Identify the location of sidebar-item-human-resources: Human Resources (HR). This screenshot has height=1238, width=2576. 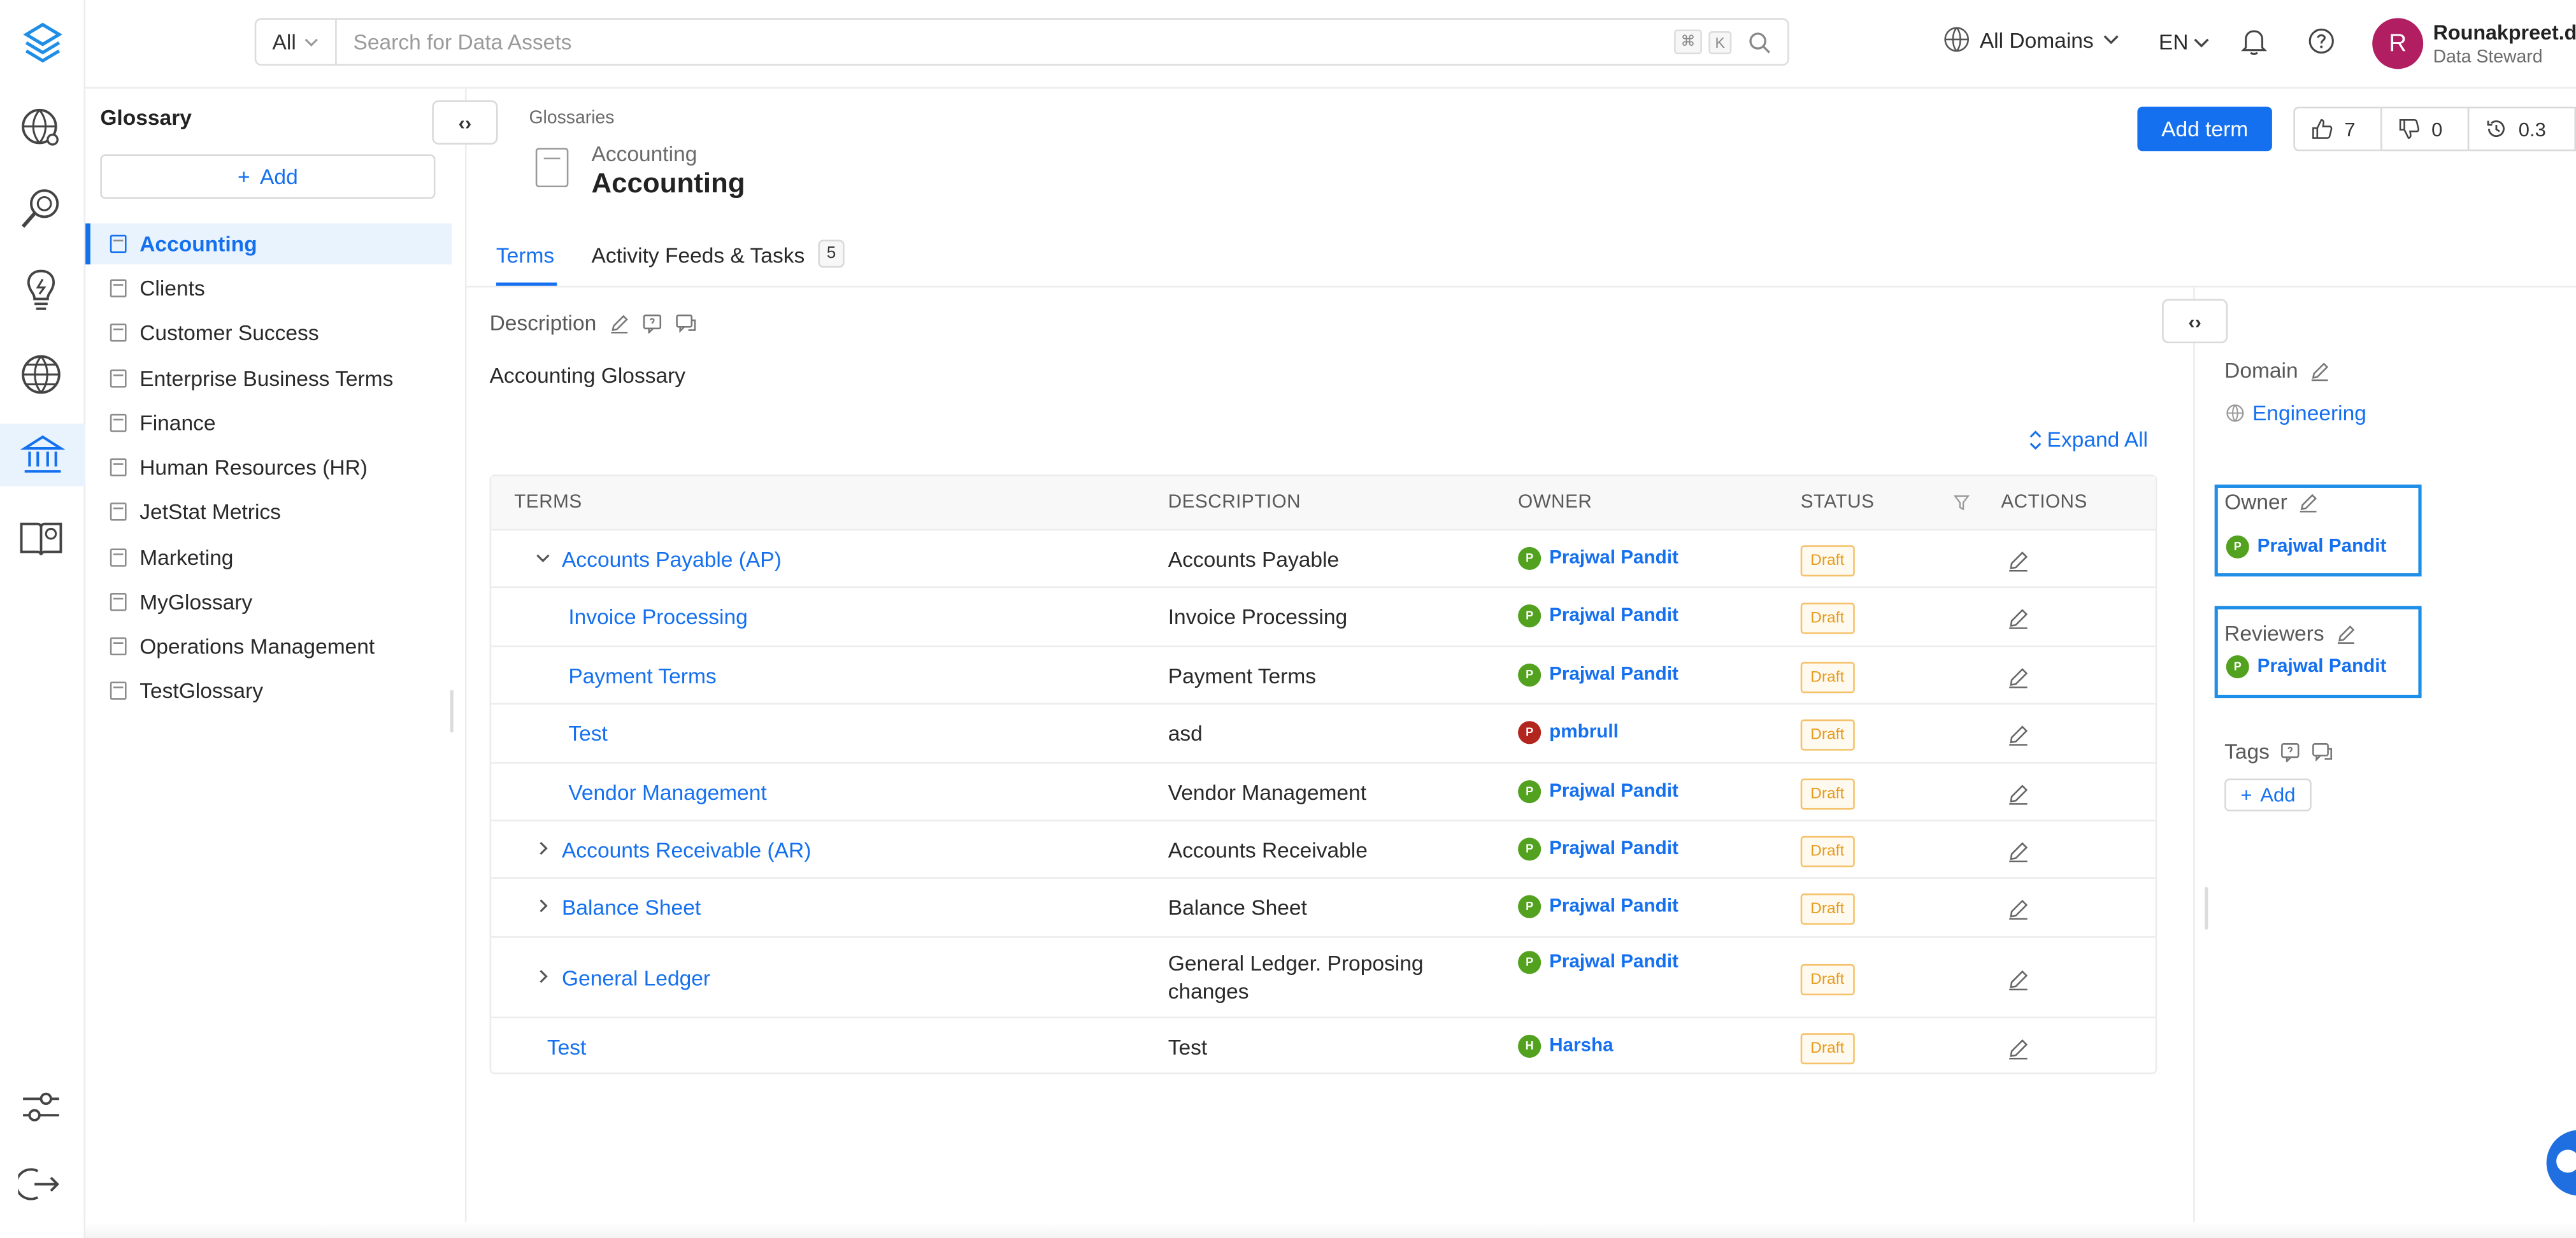
(268, 467).